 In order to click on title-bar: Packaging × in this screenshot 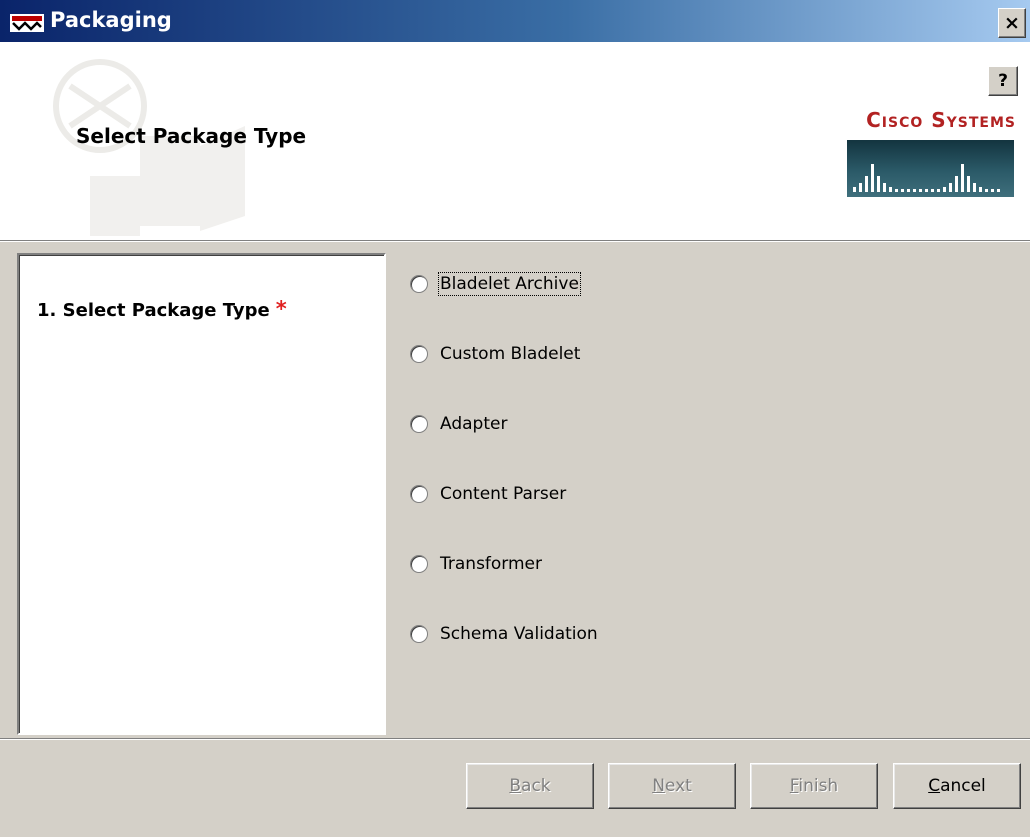, I will do `click(515, 21)`.